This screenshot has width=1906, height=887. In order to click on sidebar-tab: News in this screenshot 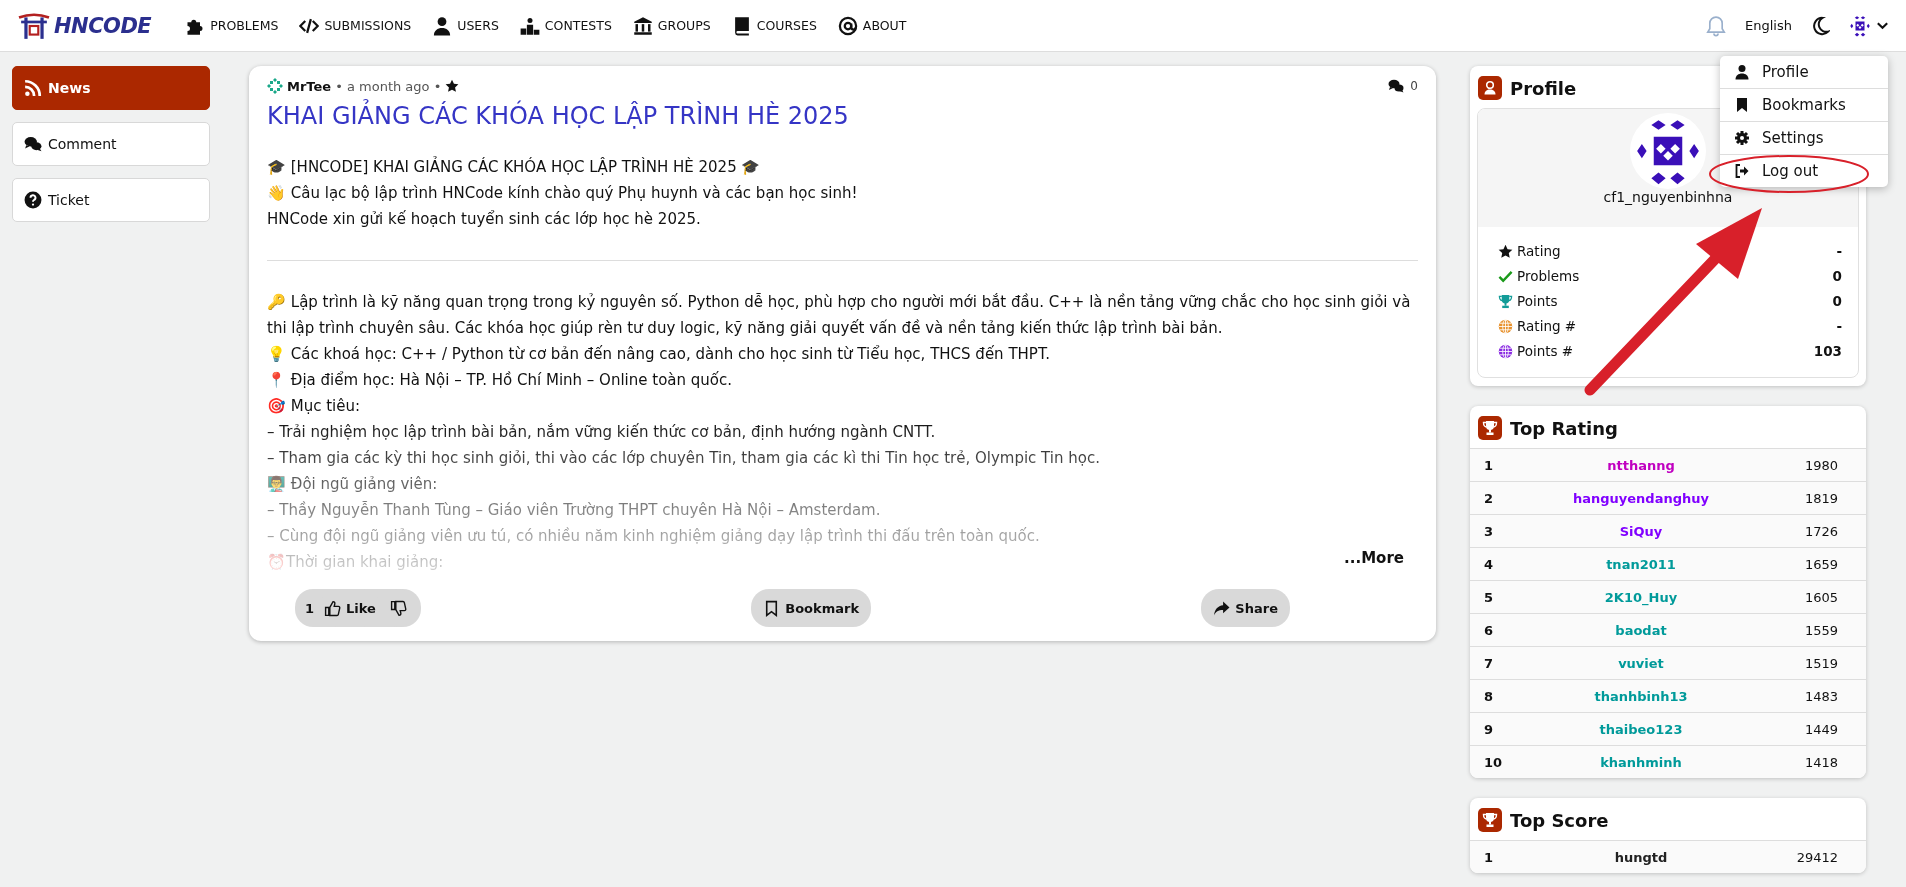, I will do `click(111, 88)`.